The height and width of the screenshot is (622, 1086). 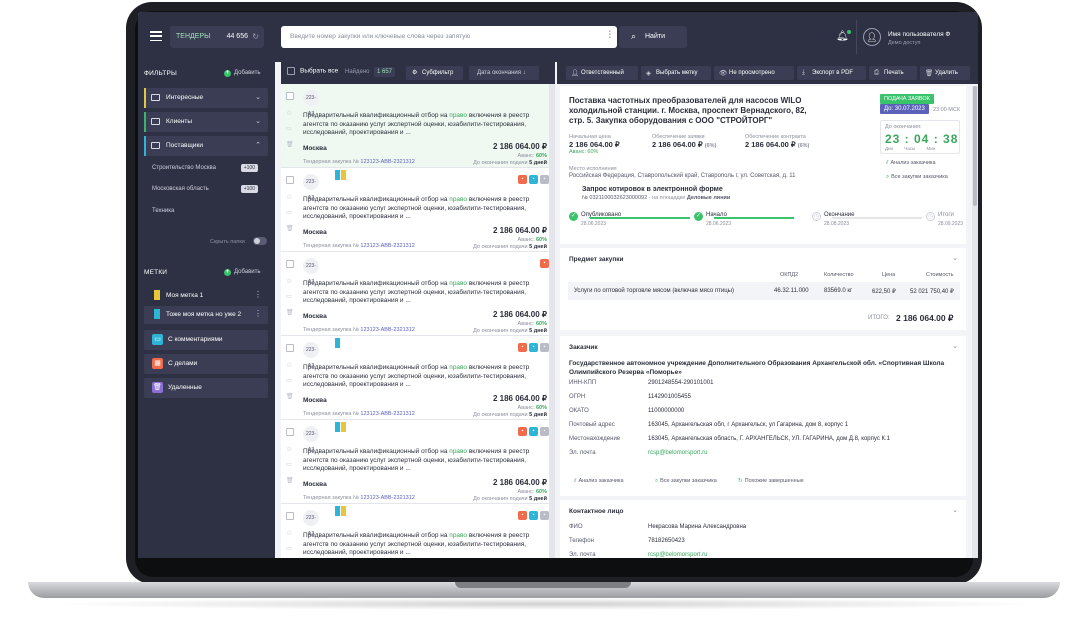 What do you see at coordinates (206, 340) in the screenshot?
I see `group-comments: ▭ С комментариями` at bounding box center [206, 340].